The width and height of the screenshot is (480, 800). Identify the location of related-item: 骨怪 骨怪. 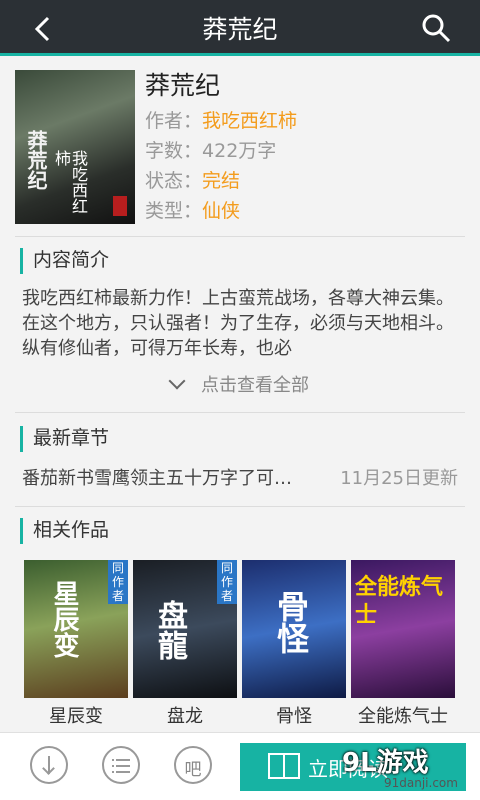
(294, 645).